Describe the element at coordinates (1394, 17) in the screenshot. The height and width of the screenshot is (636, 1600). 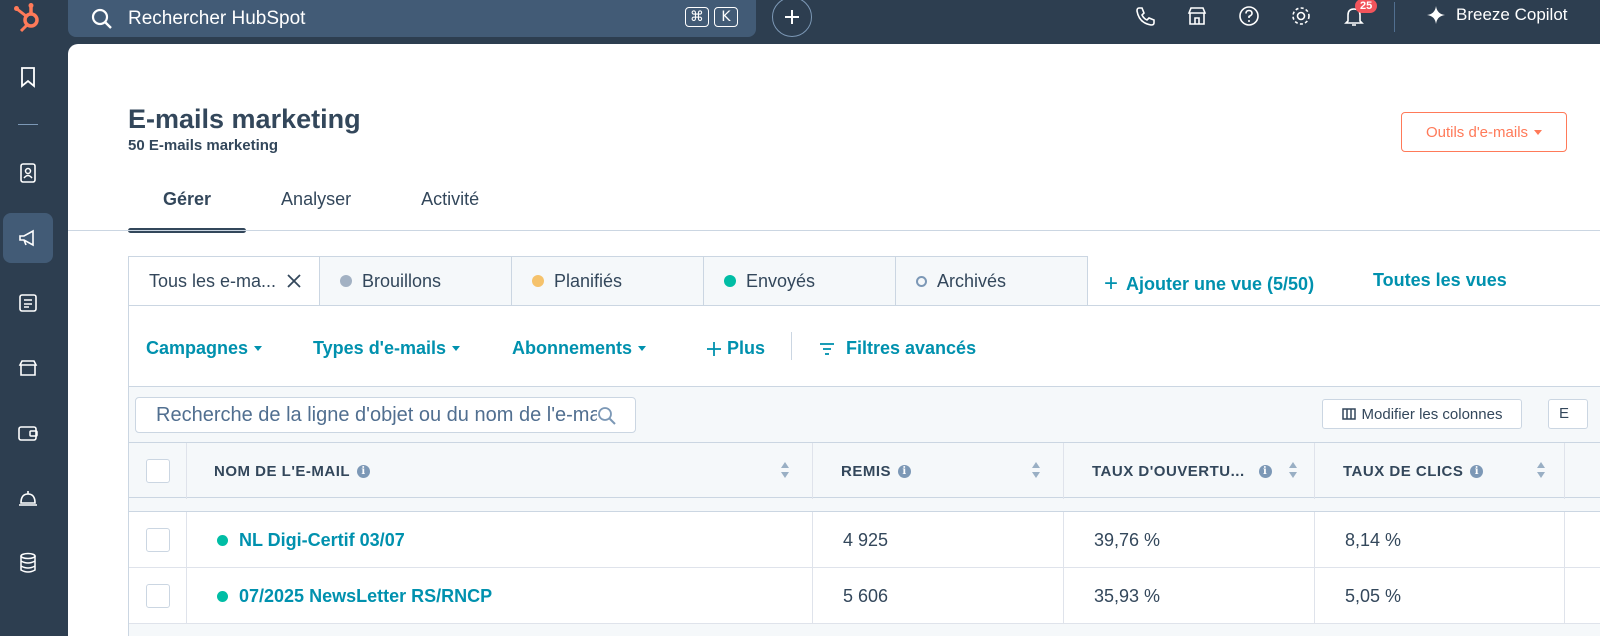
I see `topbar-divider` at that location.